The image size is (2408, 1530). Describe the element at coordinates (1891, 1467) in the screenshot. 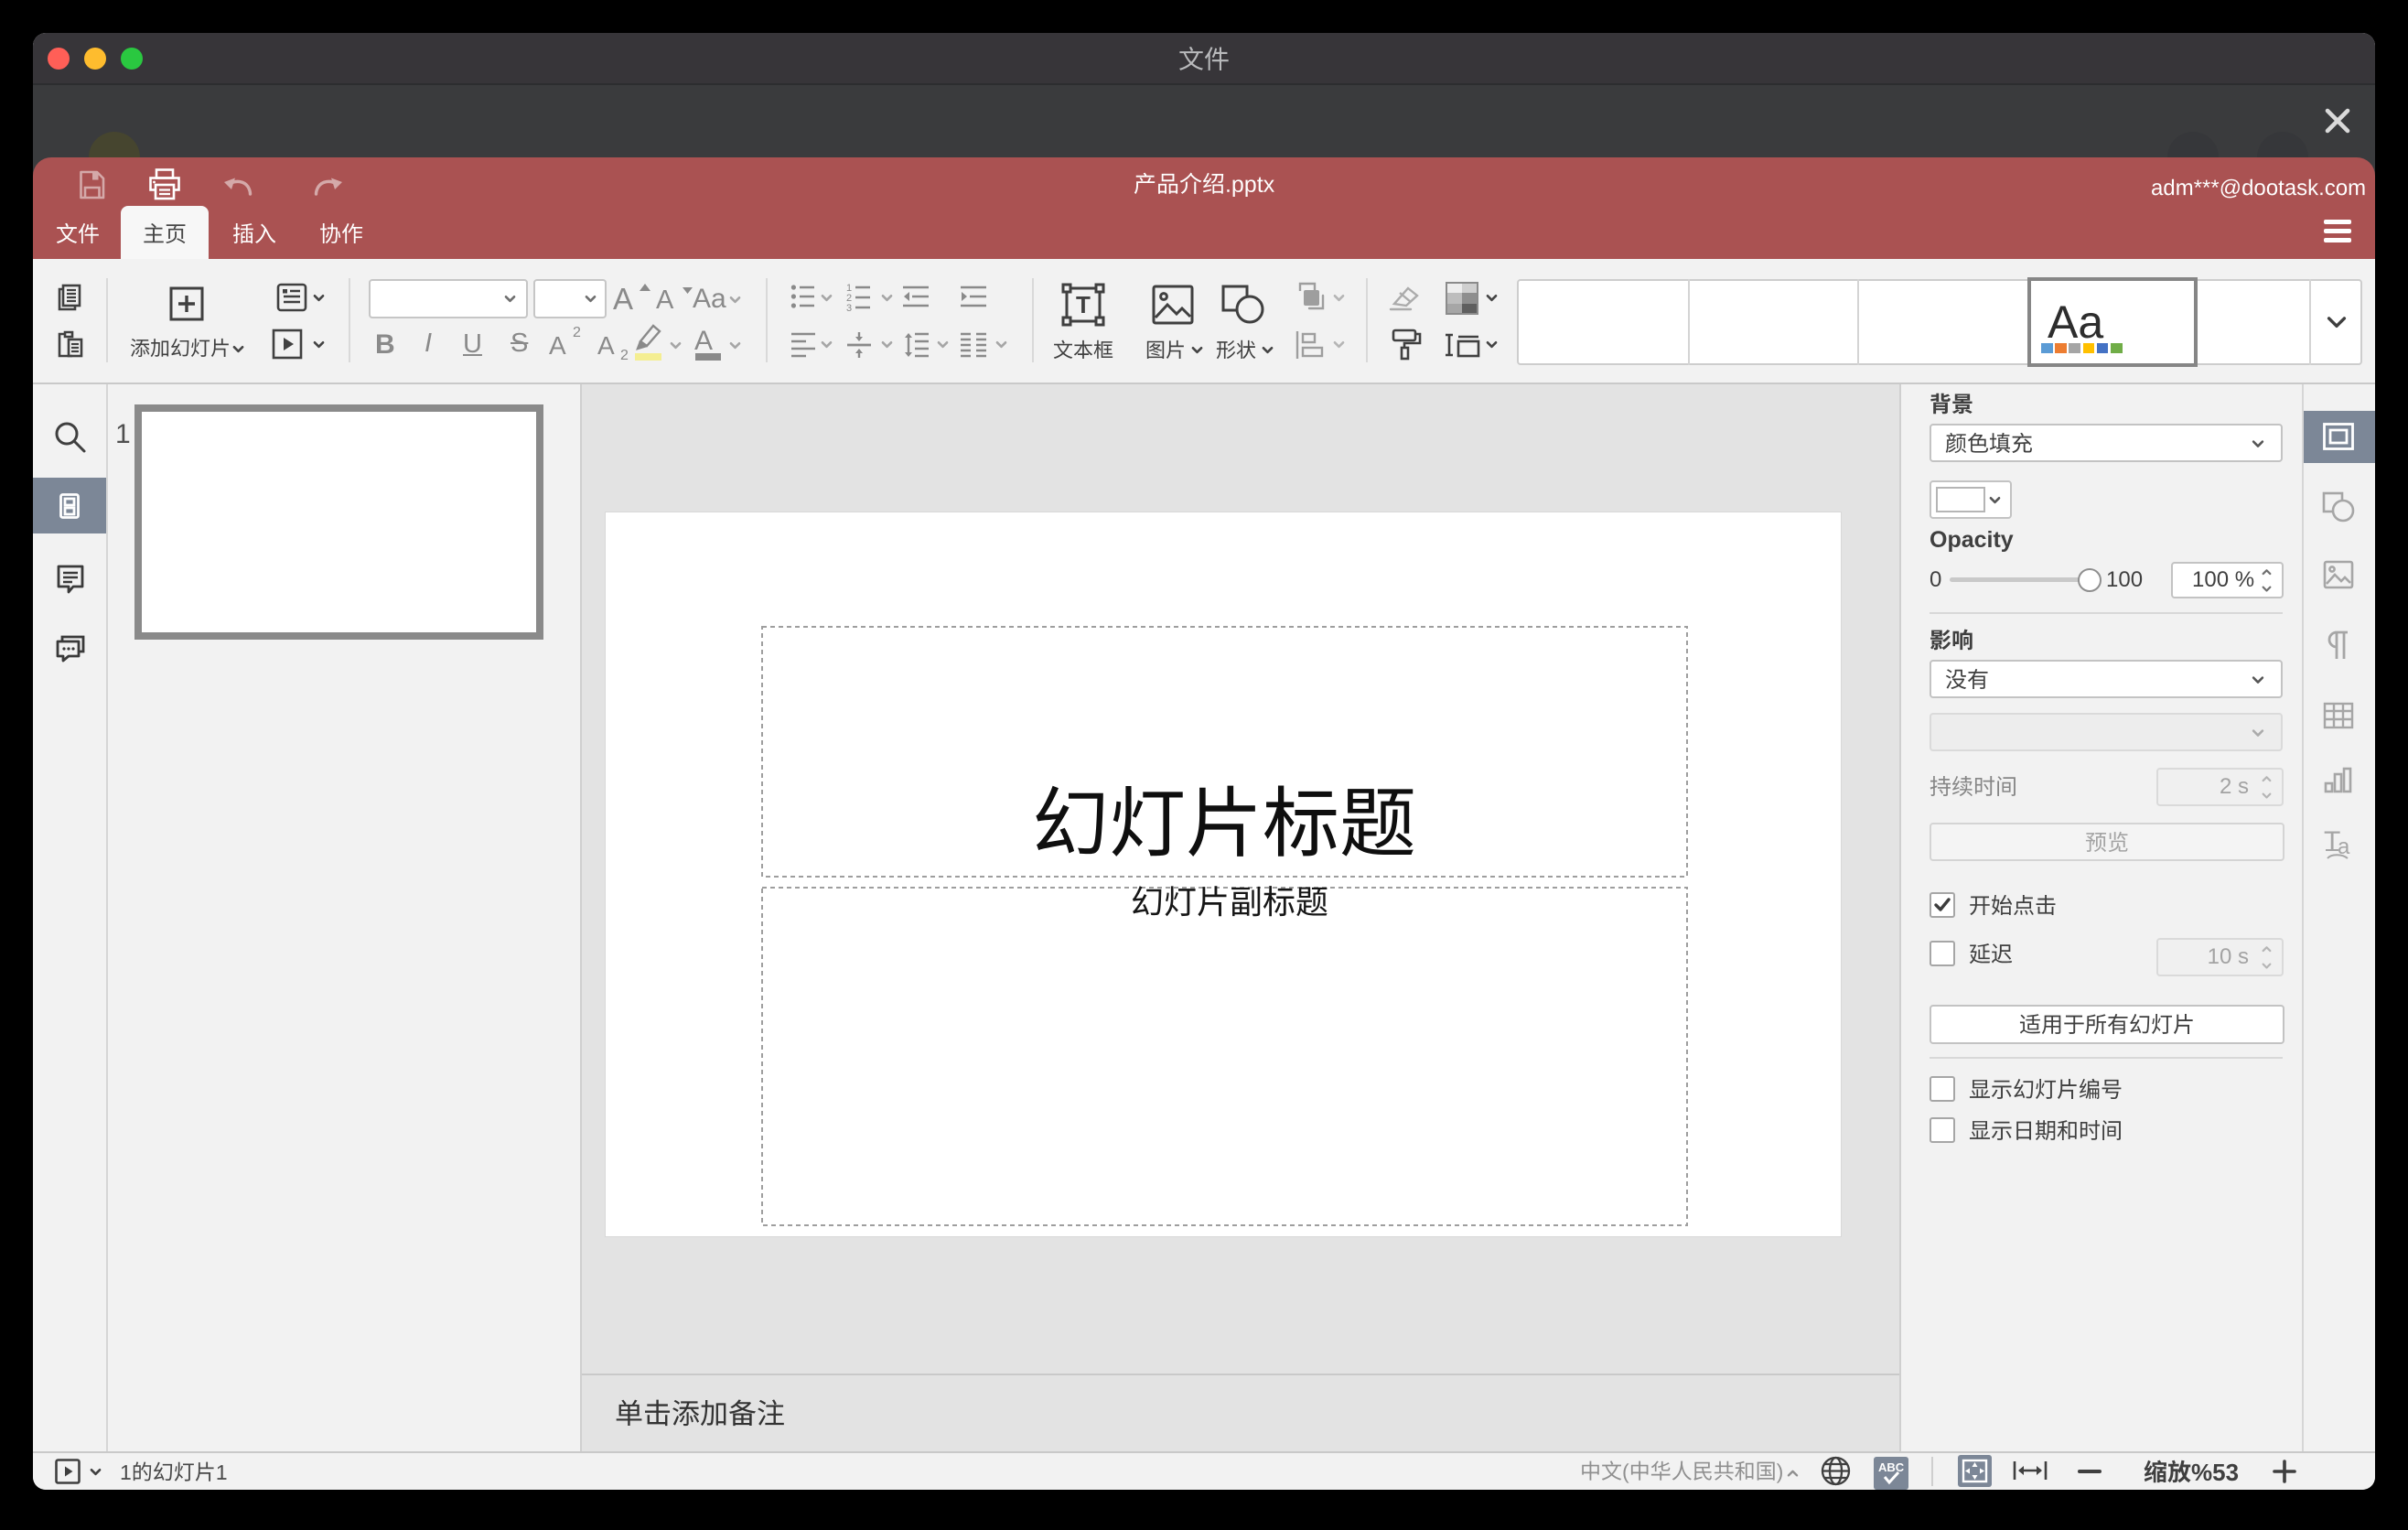

I see `svg-text: ABC` at that location.